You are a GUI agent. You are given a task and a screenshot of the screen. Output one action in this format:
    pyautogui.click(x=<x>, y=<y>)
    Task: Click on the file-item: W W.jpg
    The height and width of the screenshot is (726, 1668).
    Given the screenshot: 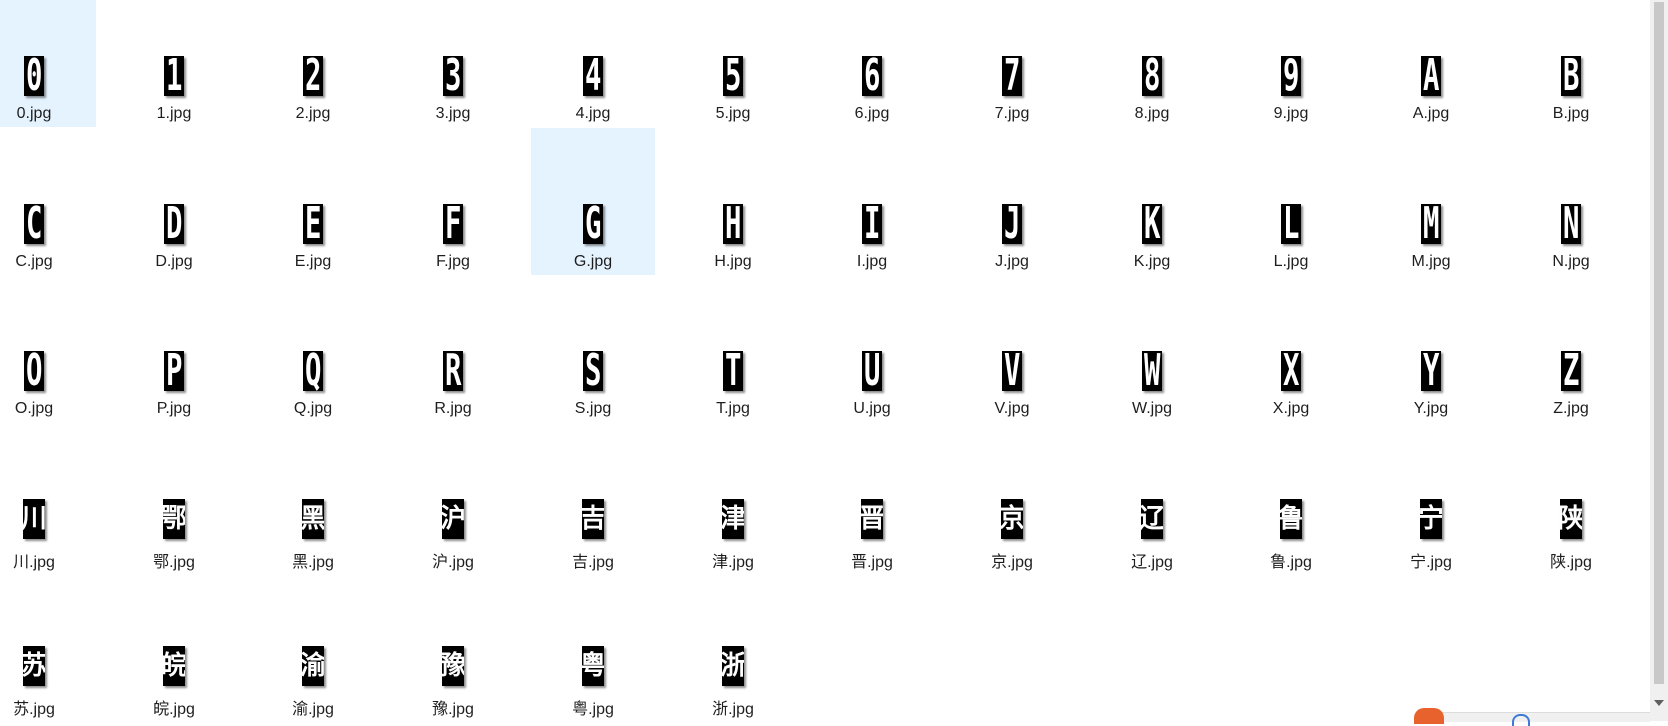 What is the action you would take?
    pyautogui.click(x=1152, y=348)
    